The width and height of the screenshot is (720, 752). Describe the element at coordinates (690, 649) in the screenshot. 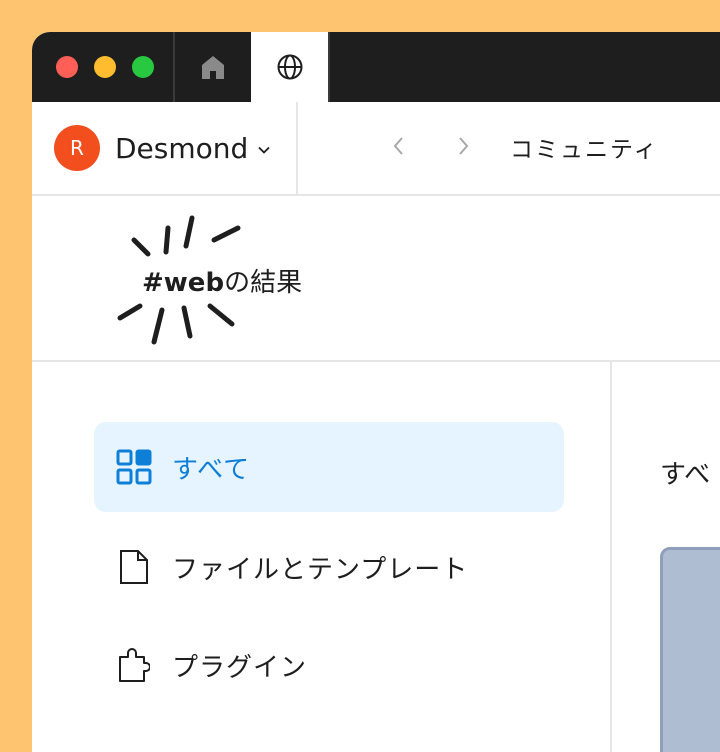

I see `result-preview-card` at that location.